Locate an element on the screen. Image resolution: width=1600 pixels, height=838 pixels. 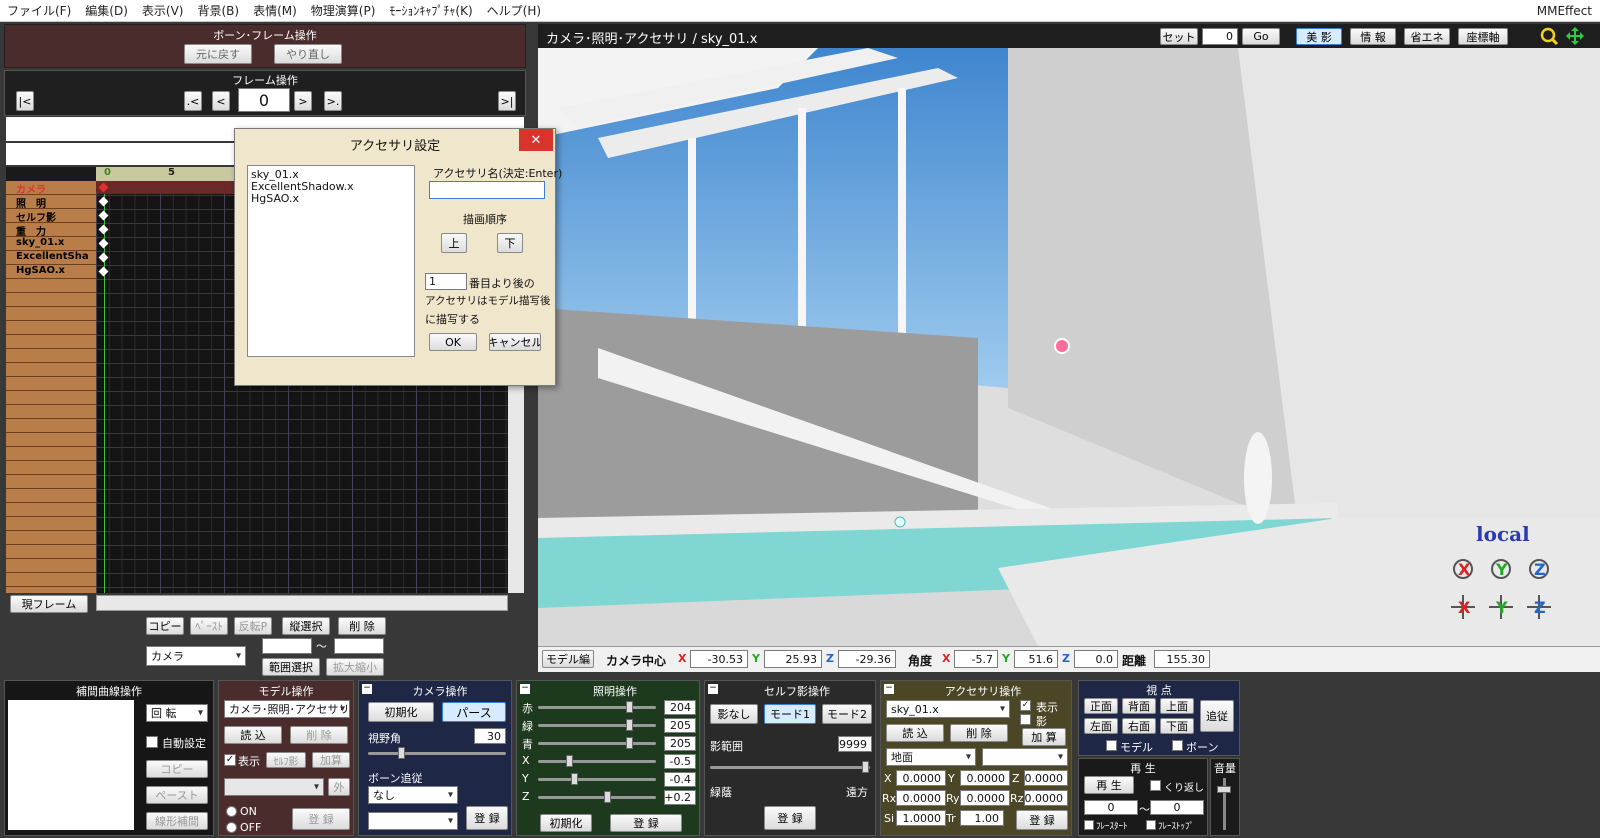
timeline-paste-button: ﾍﾟｰｽﾄ is located at coordinates (209, 626).